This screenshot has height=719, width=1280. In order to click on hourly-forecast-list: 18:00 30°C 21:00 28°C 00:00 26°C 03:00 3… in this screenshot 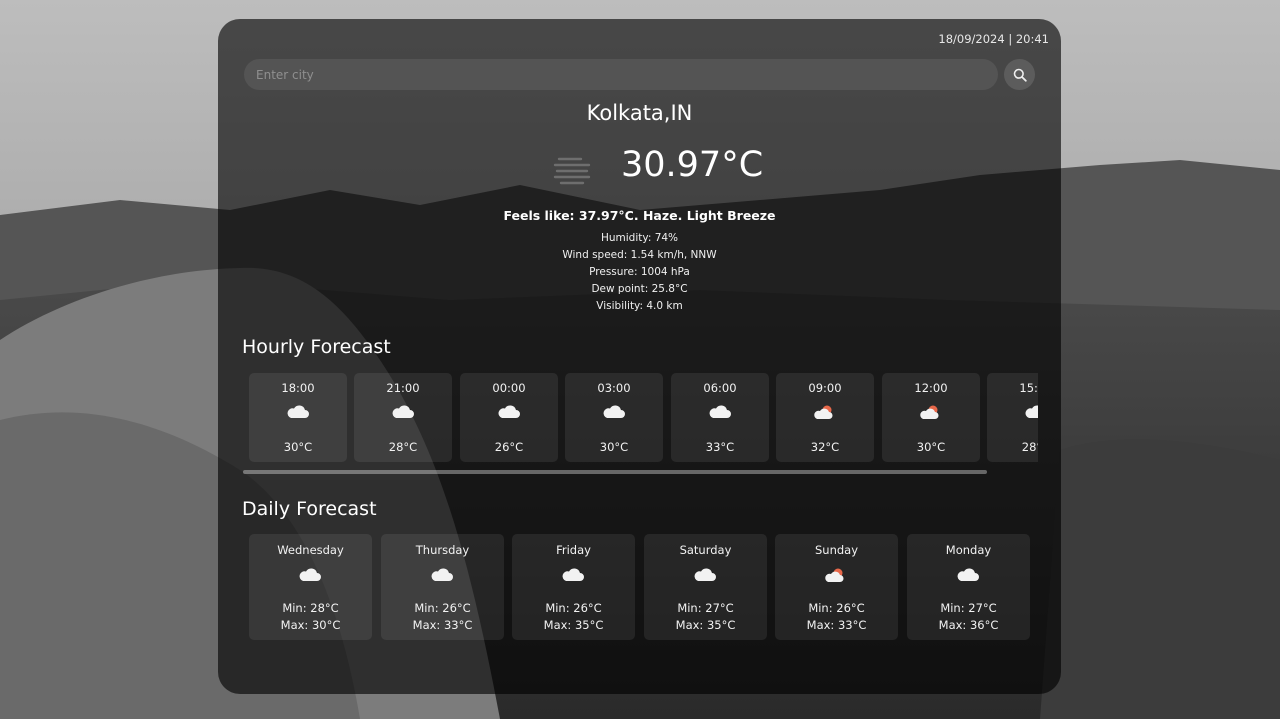, I will do `click(643, 418)`.